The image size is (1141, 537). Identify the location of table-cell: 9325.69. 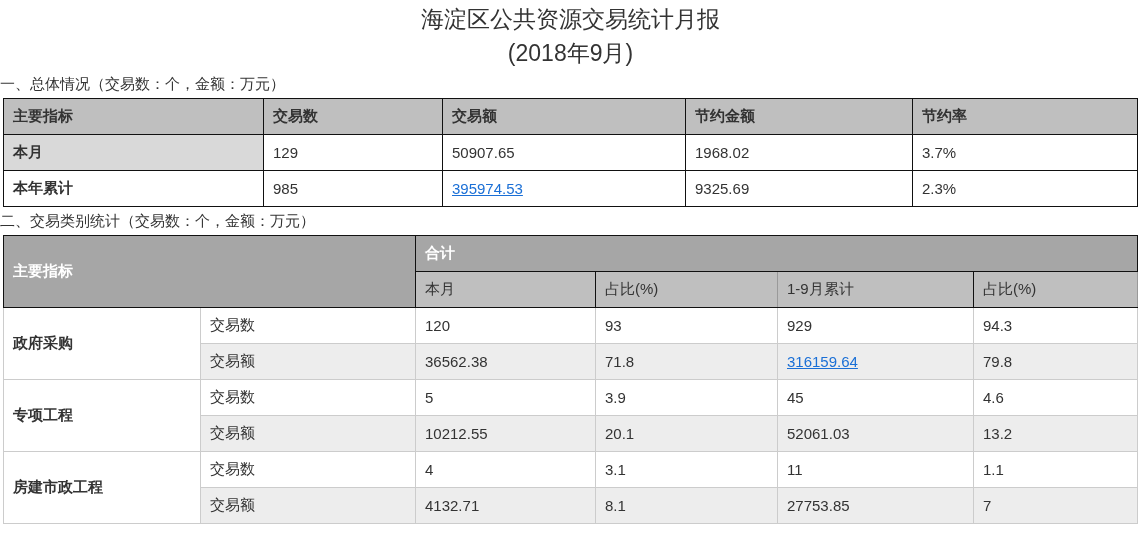
(799, 188).